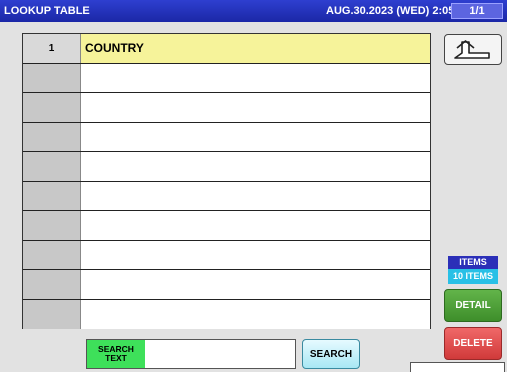  I want to click on search-text-label: SEARCH TEXT, so click(116, 354).